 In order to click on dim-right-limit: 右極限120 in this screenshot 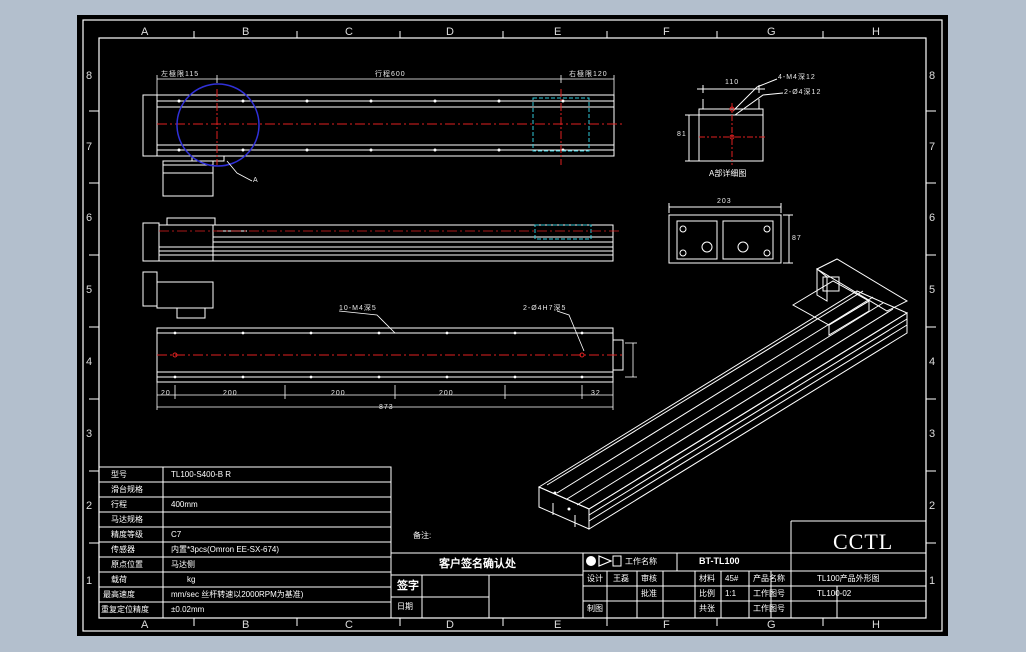, I will do `click(588, 74)`.